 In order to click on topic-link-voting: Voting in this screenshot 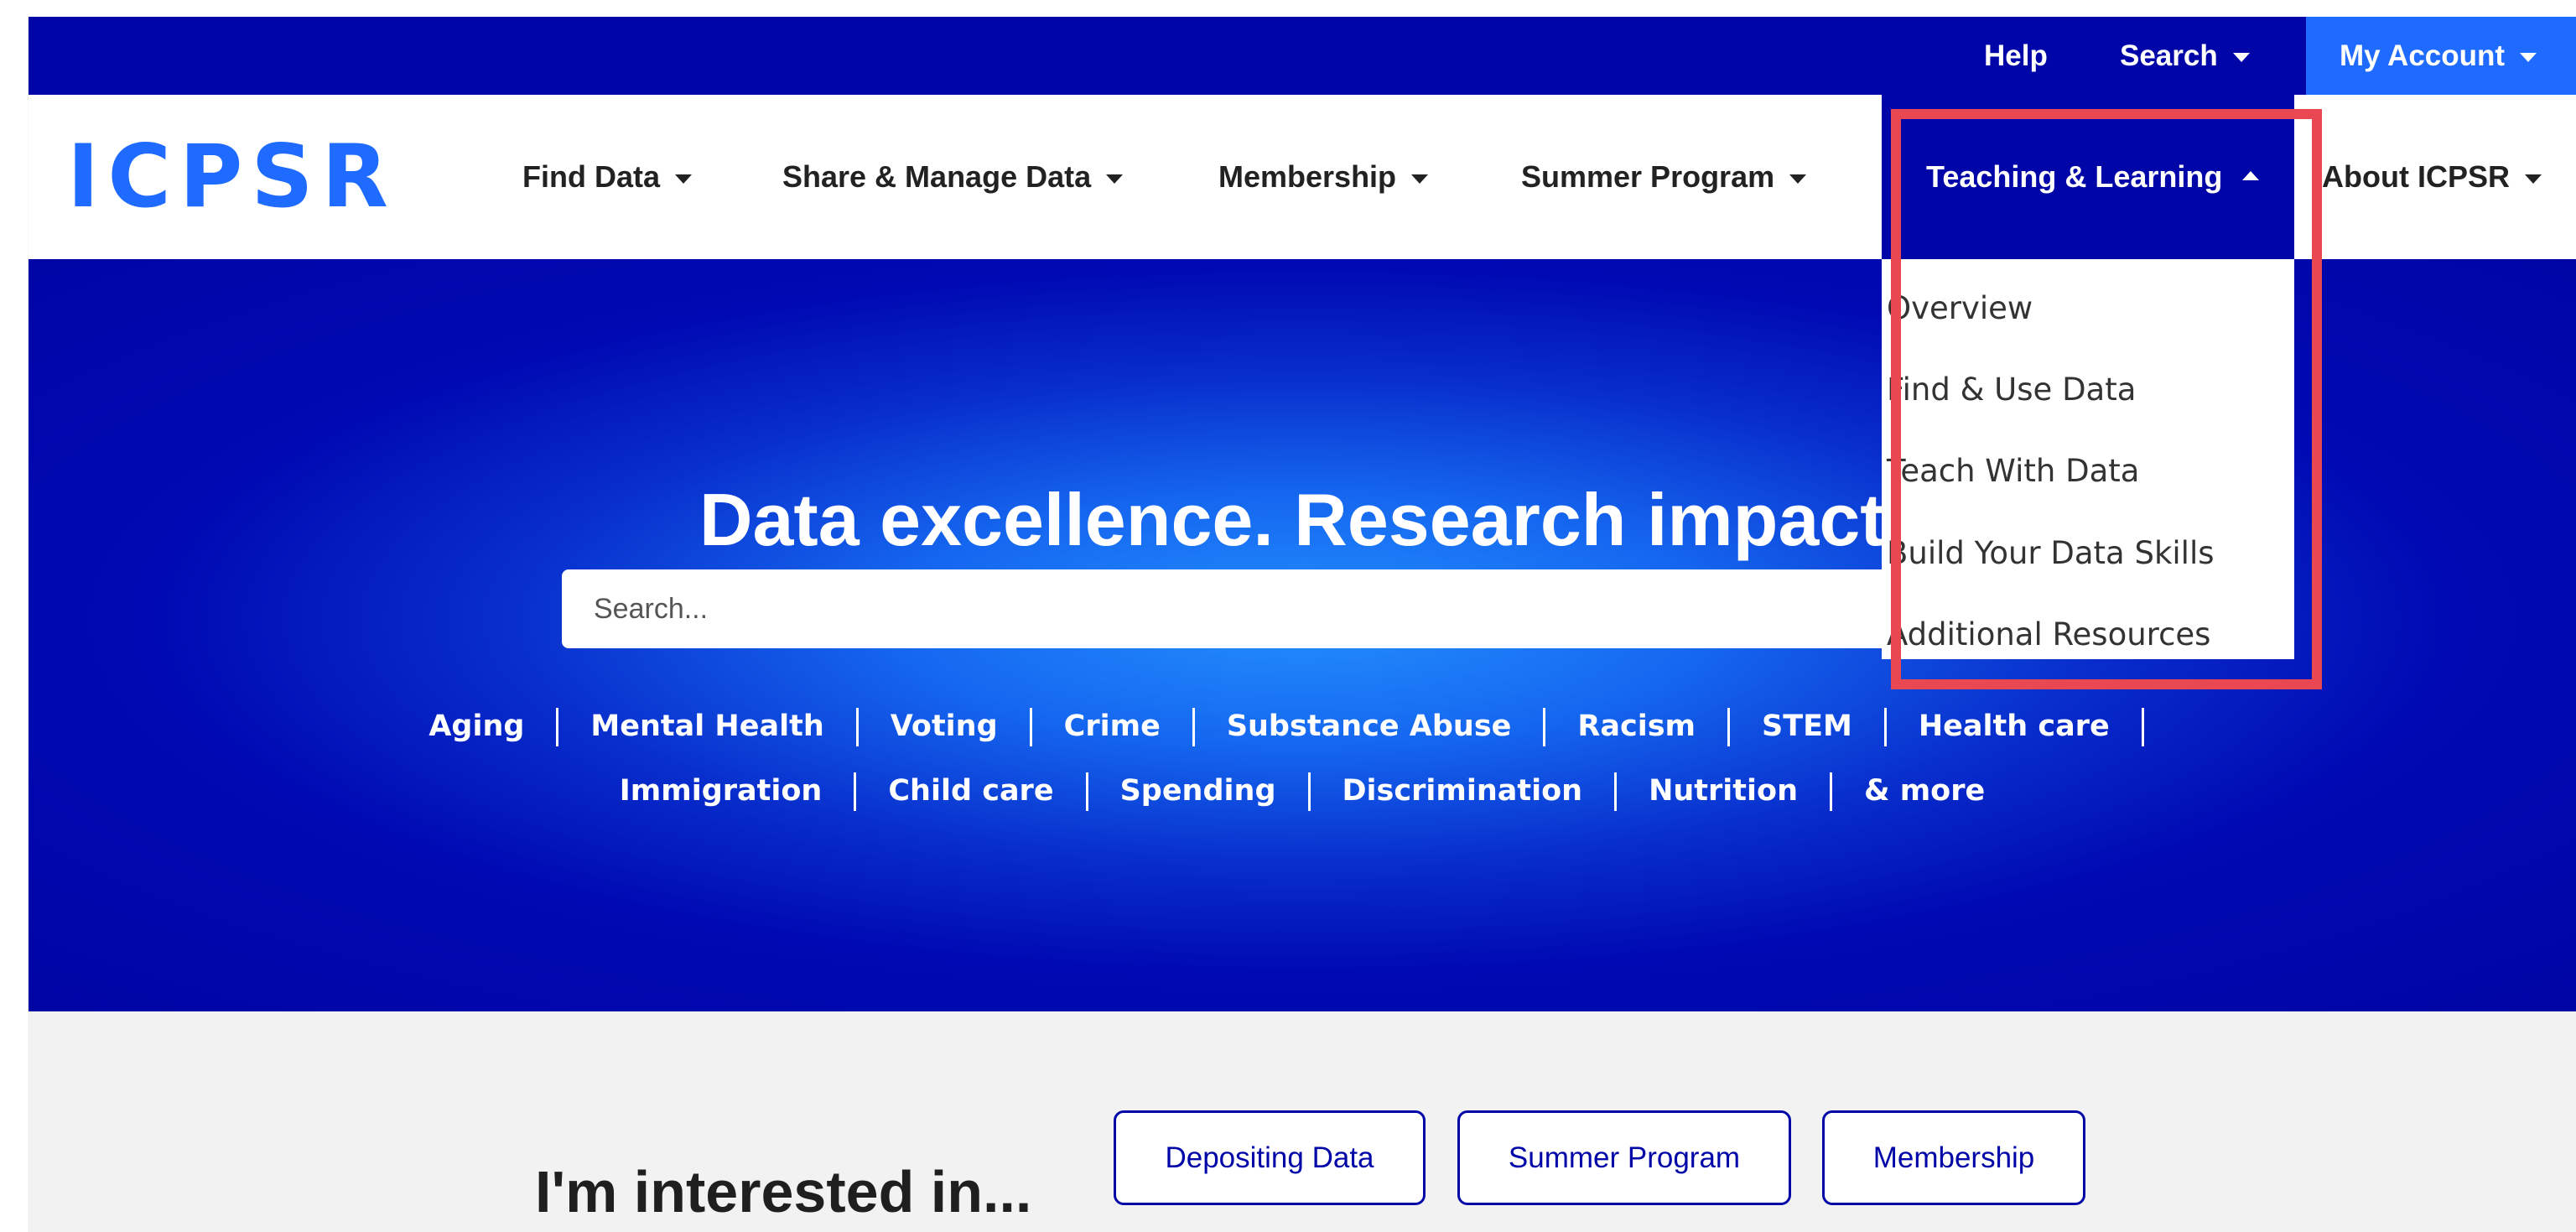, I will do `click(945, 726)`.